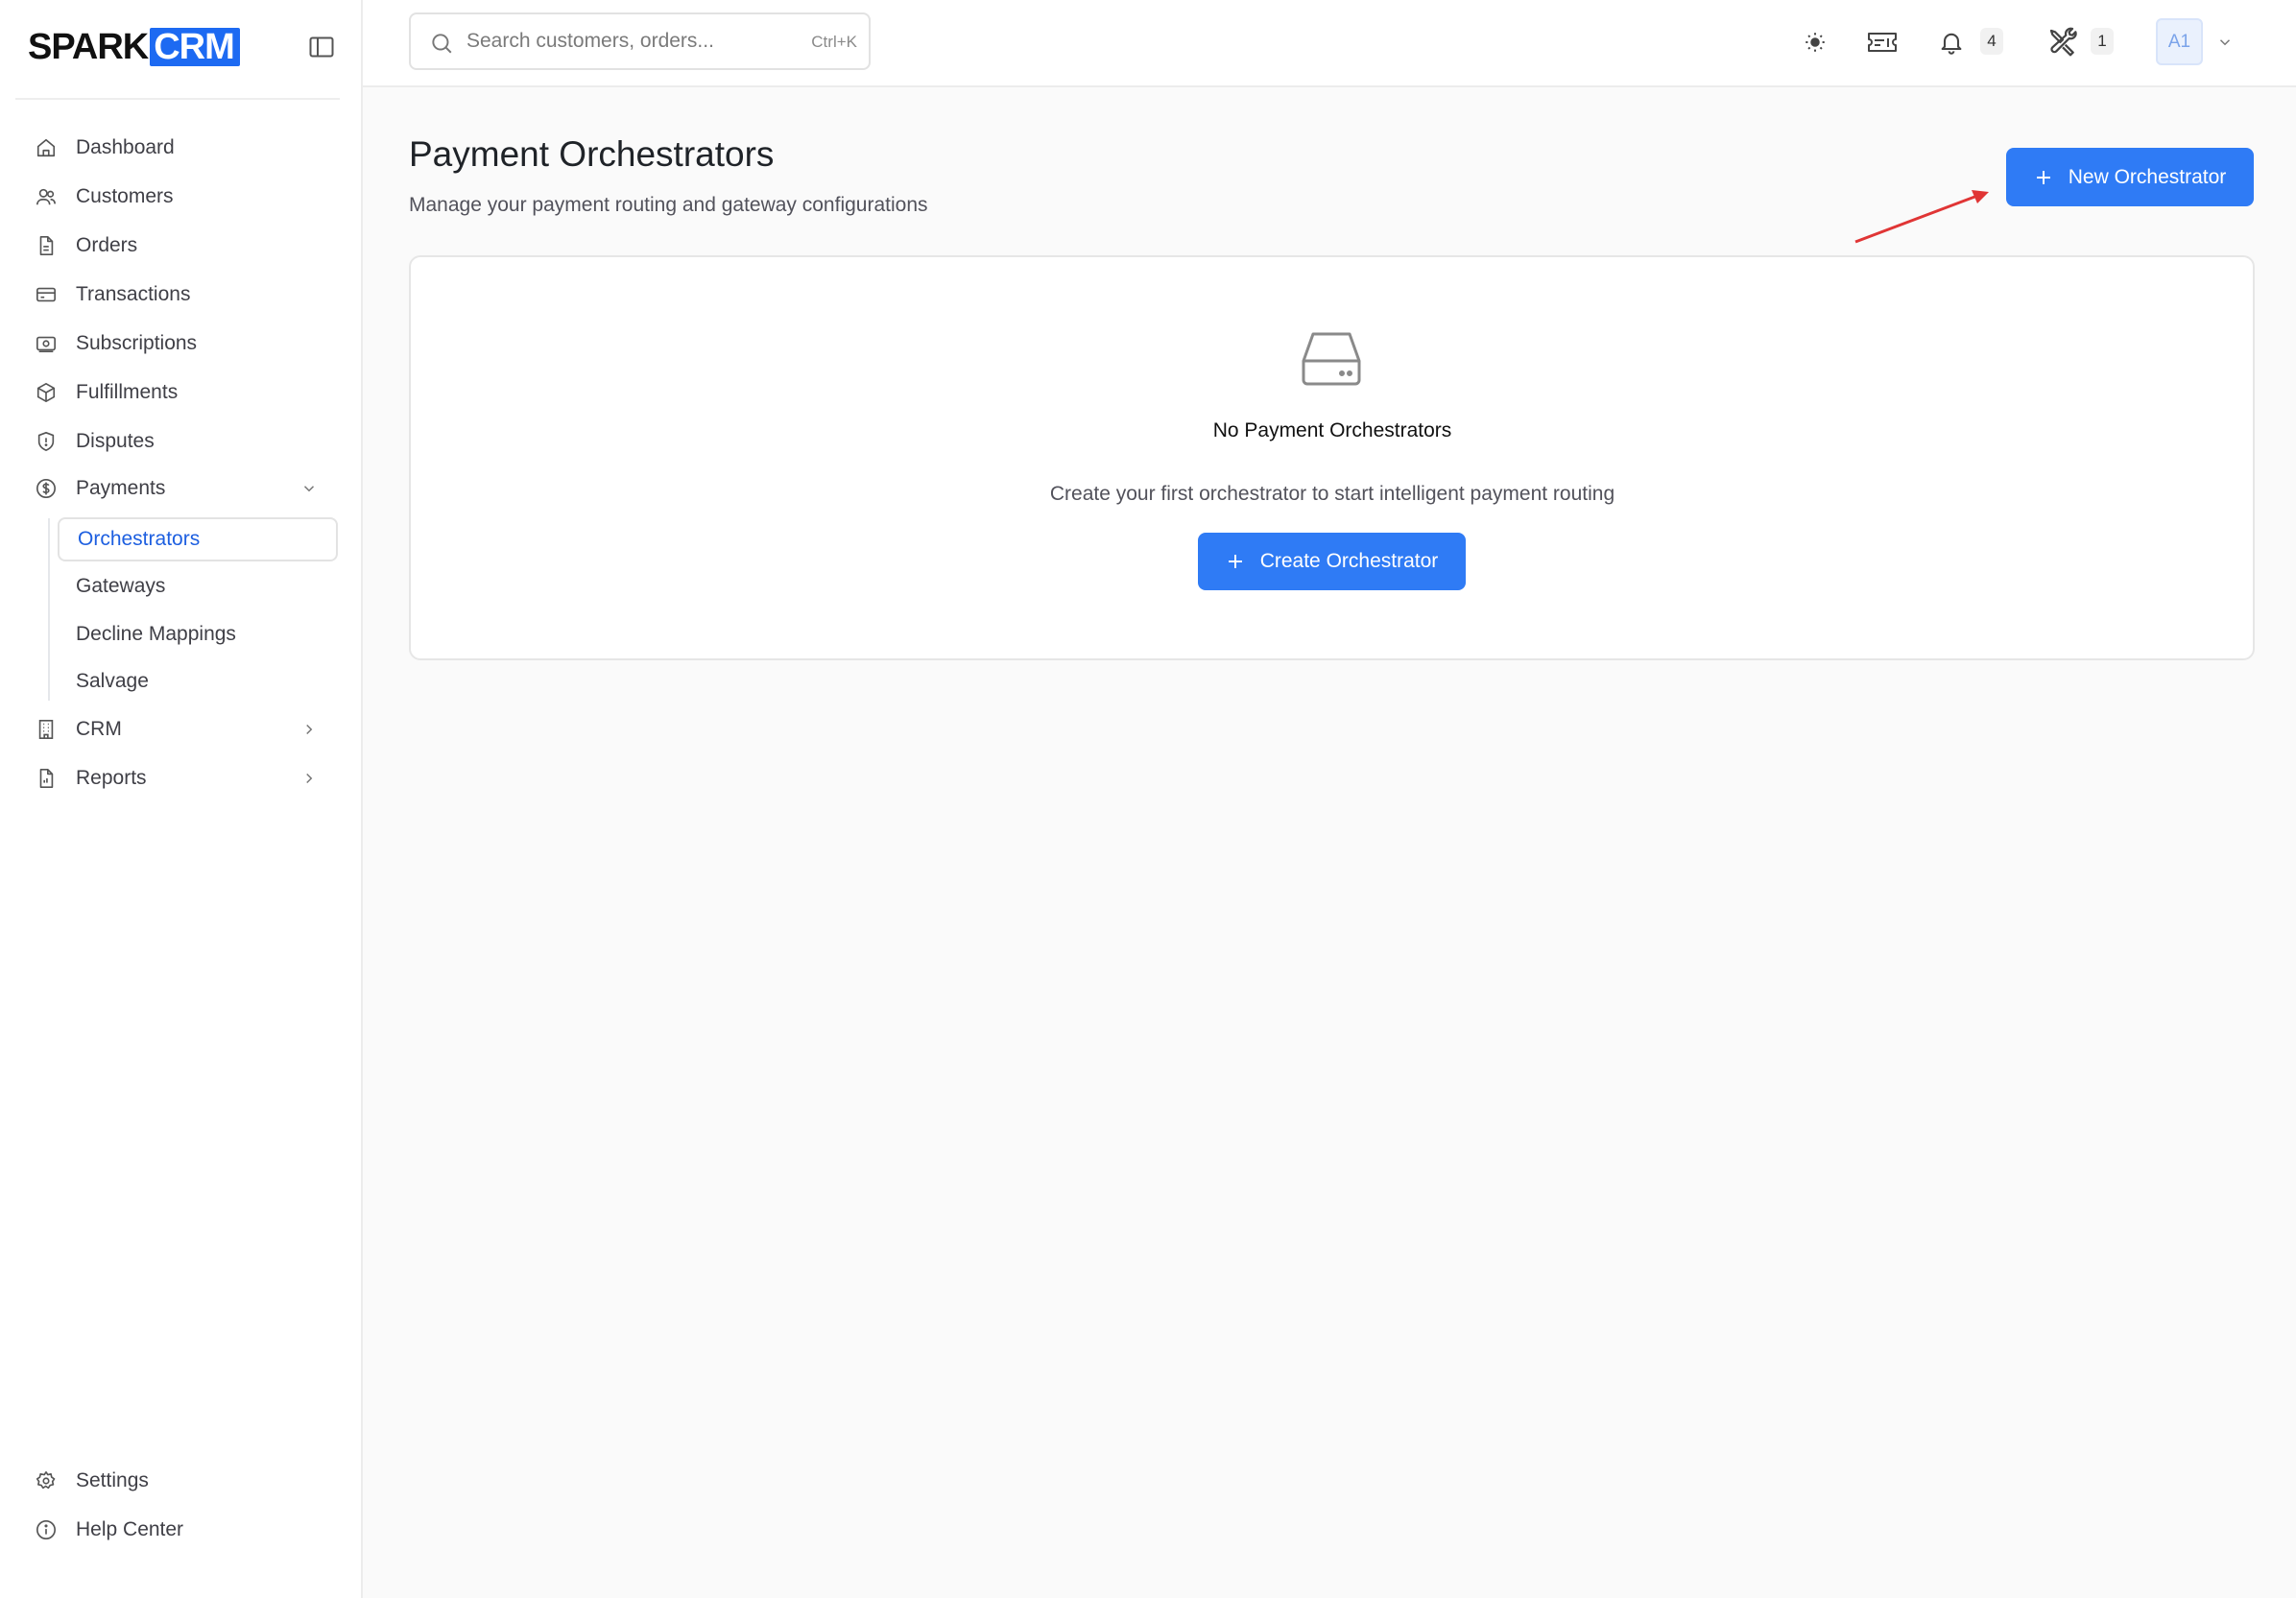 The width and height of the screenshot is (2296, 1598). I want to click on sidebar-subitem-label: Orchestrators, so click(140, 539).